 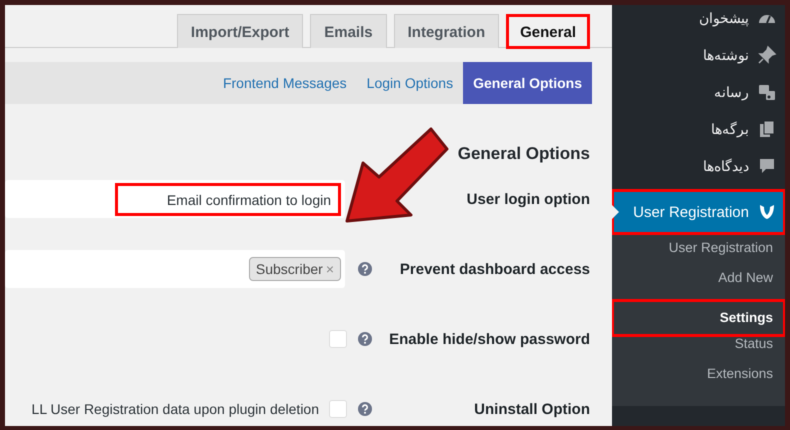 What do you see at coordinates (698, 381) in the screenshot?
I see `submenu-item: Extensions` at bounding box center [698, 381].